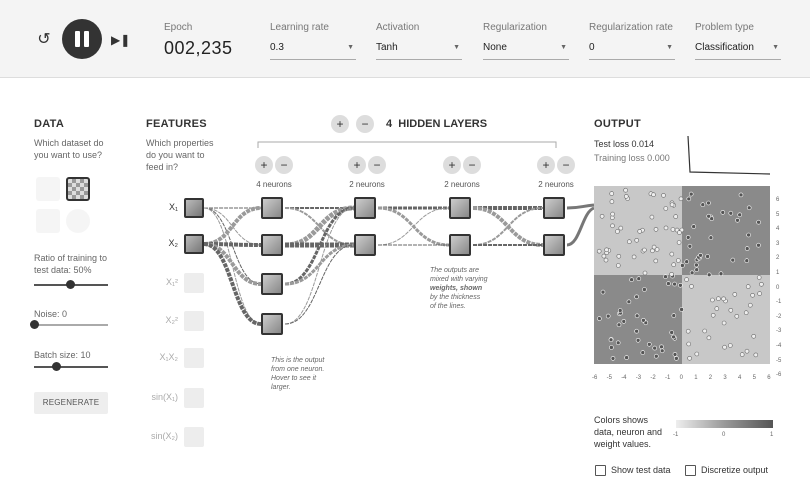 The height and width of the screenshot is (493, 810). I want to click on x-axis-tick: 3, so click(725, 378).